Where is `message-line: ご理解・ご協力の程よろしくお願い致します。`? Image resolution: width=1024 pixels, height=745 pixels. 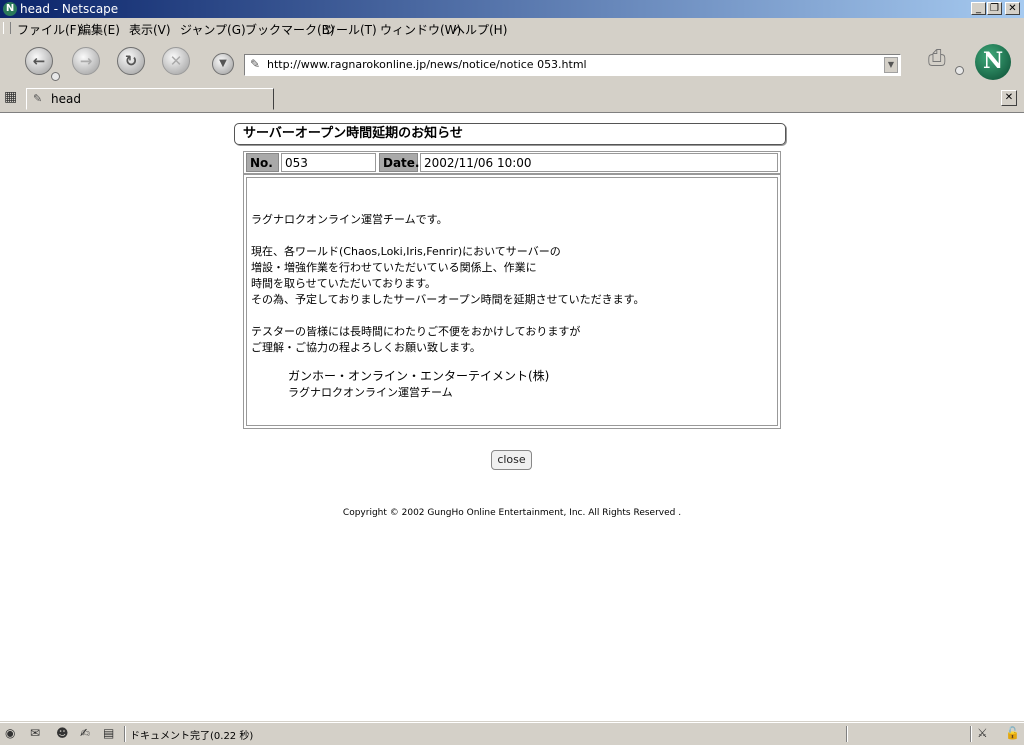 message-line: ご理解・ご協力の程よろしくお願い致します。 is located at coordinates (366, 347).